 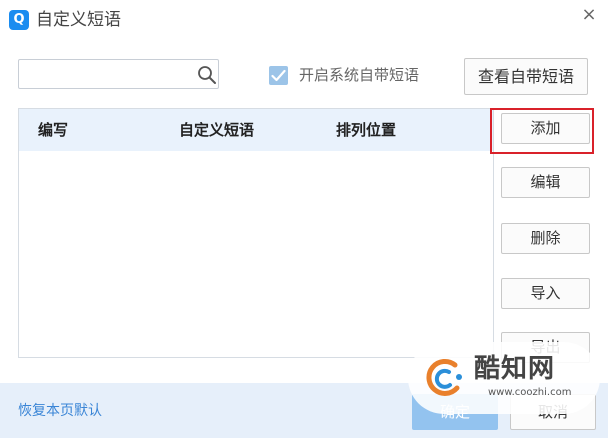 I want to click on builtin-phrases-checkbox, so click(x=278, y=75).